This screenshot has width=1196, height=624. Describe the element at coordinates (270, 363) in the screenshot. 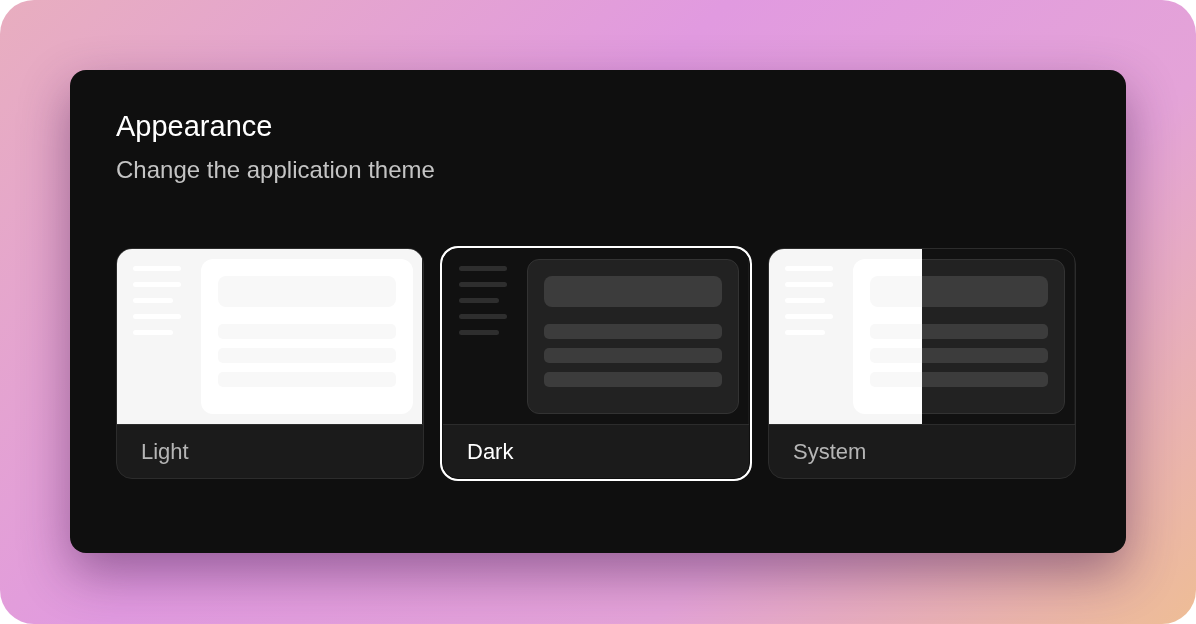

I see `theme-option: Light` at that location.